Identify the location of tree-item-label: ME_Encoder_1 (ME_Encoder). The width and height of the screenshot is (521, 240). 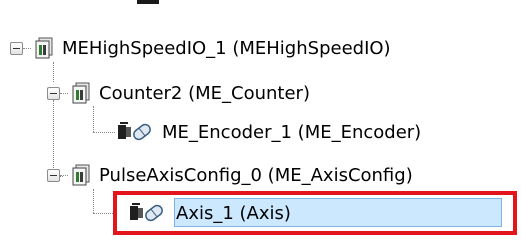
(292, 132).